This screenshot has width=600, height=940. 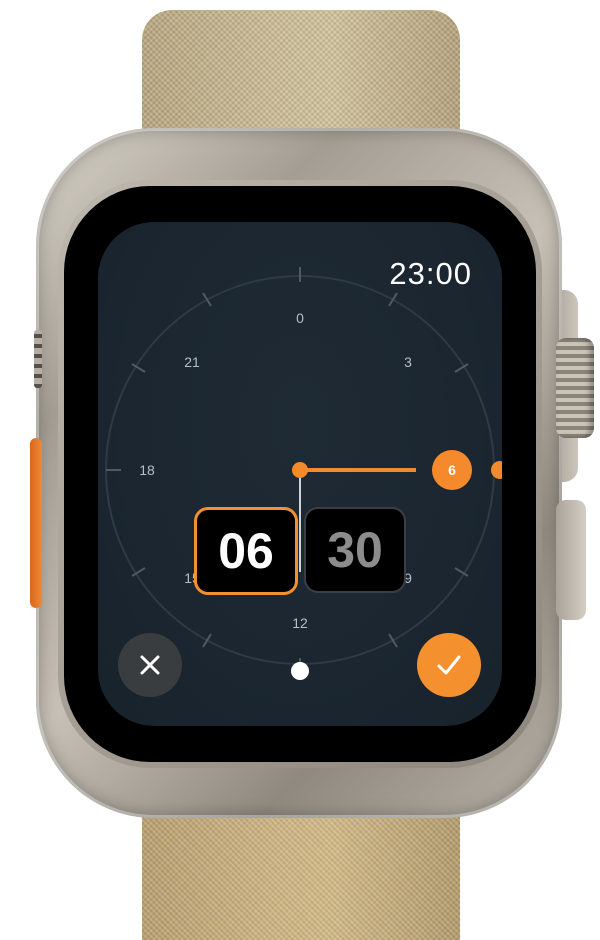 I want to click on cancel-button, so click(x=150, y=665).